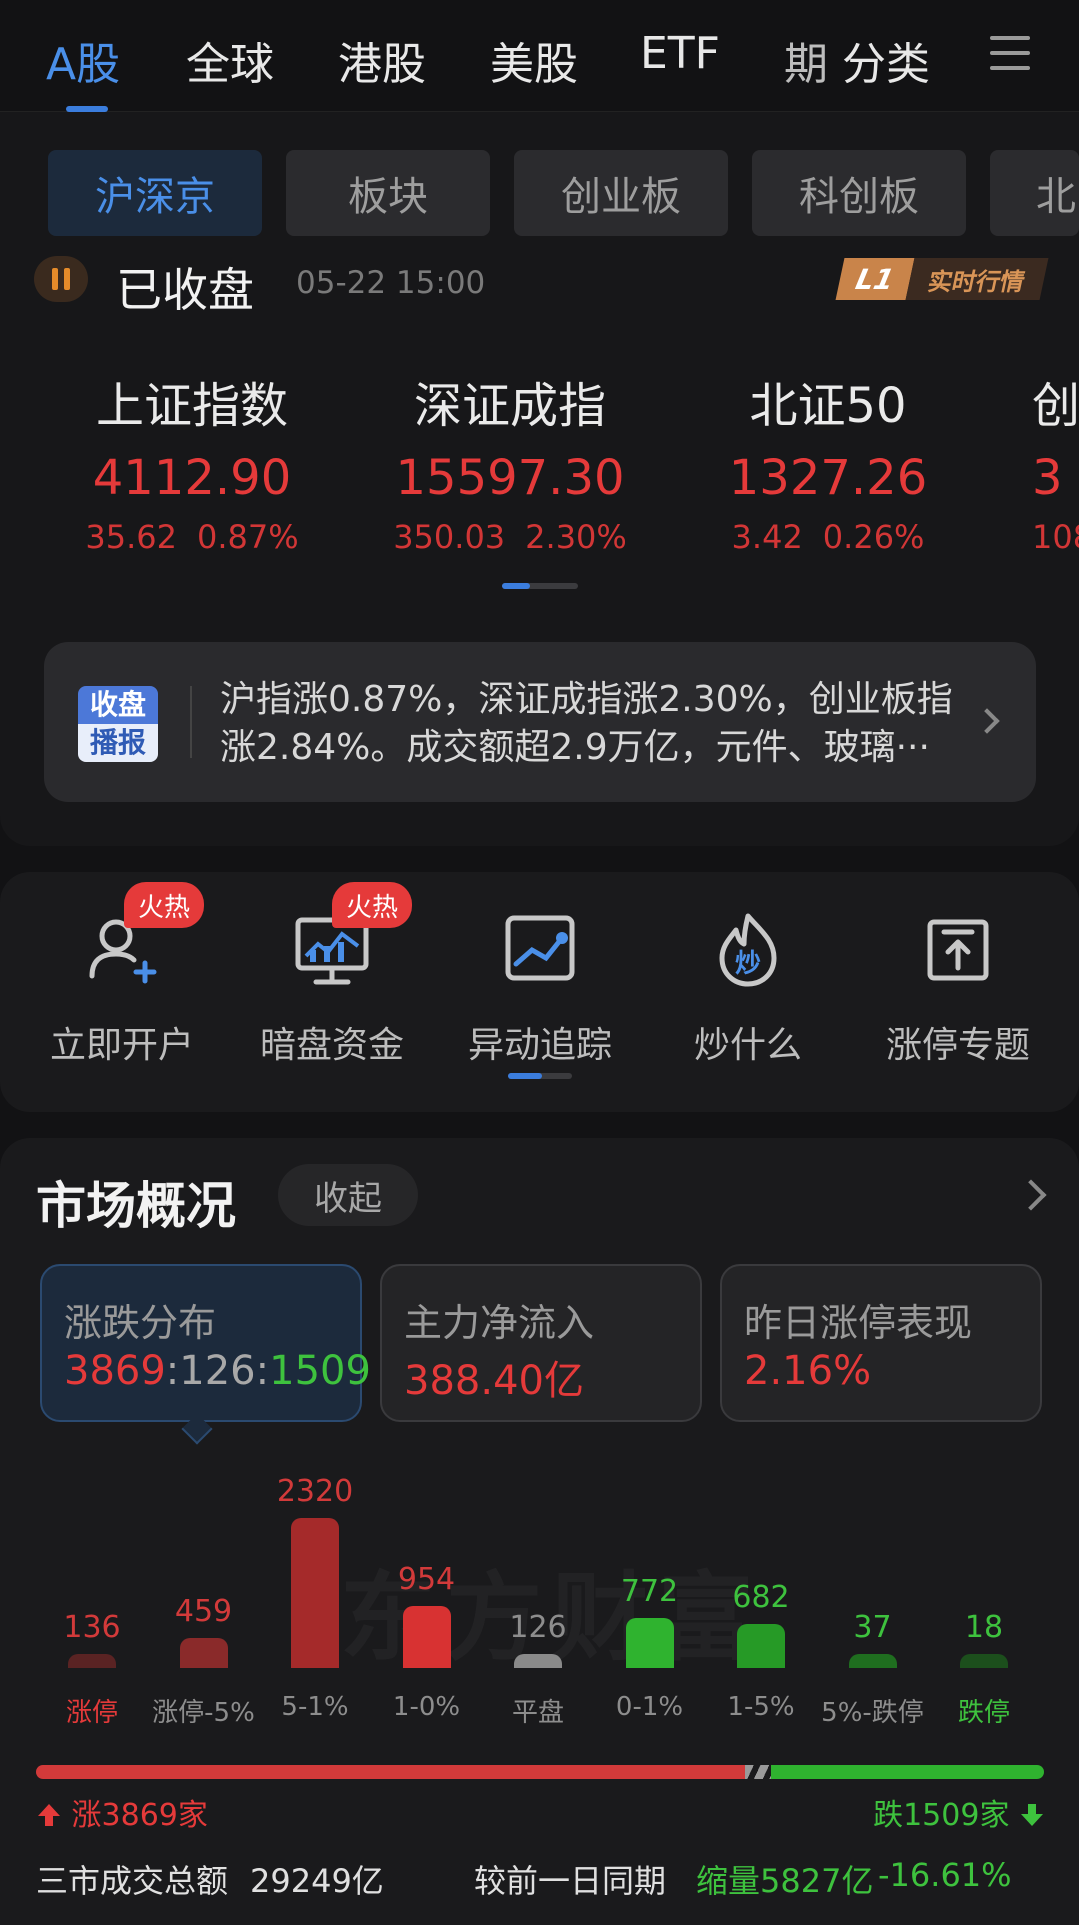 This screenshot has height=1925, width=1079. I want to click on subtab-hu-shen-jing: 沪深京, so click(155, 193).